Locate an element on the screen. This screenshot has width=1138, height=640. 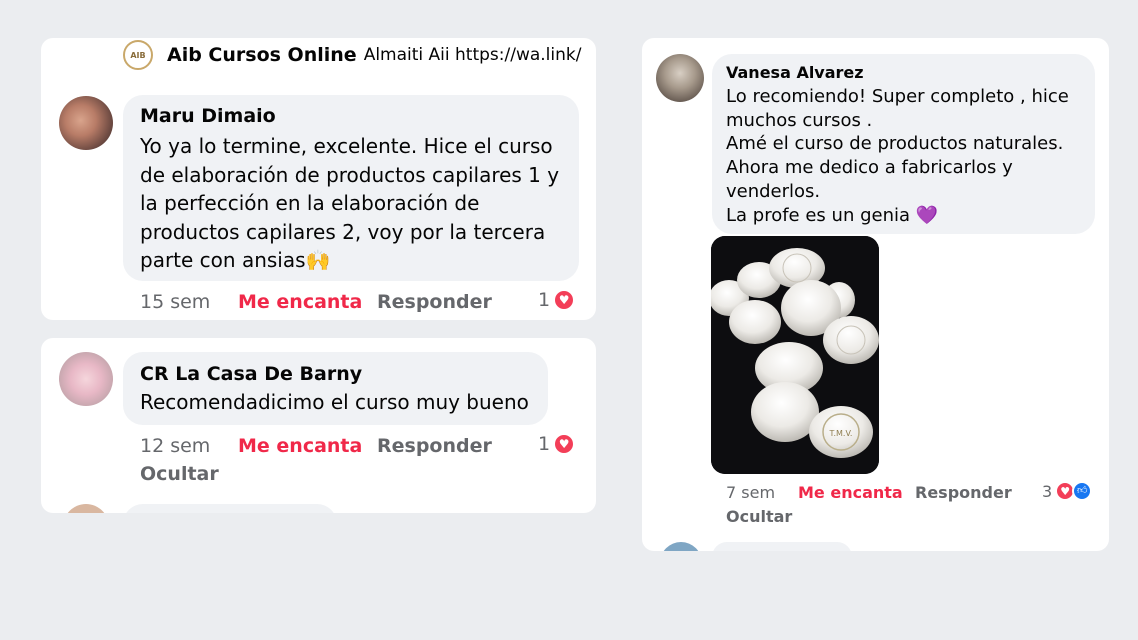
reaction-number: 3 is located at coordinates (1047, 491).